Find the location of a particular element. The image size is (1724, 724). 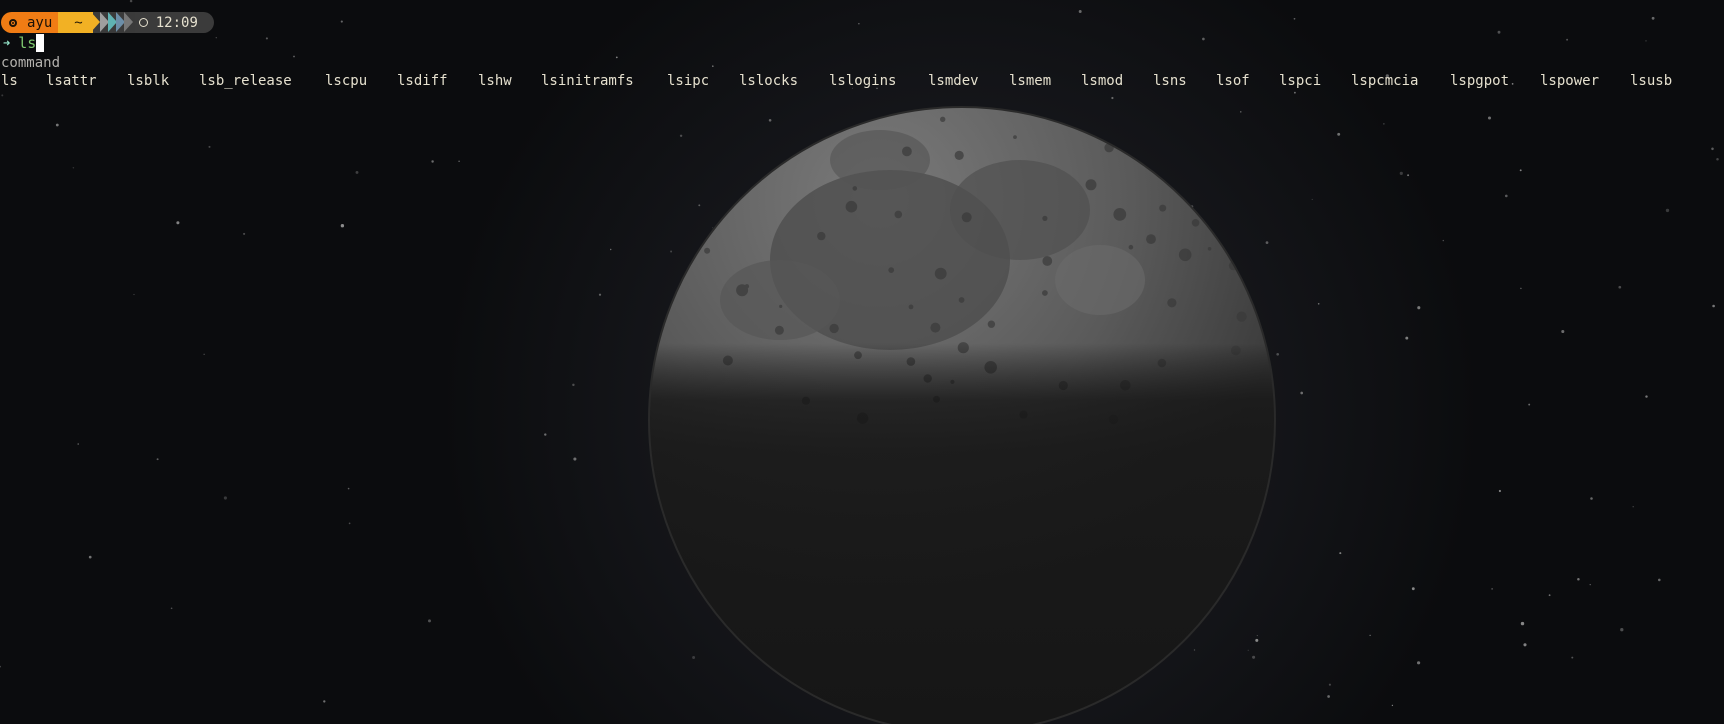

prompt-arrow-icon: ➜ is located at coordinates (7, 43).